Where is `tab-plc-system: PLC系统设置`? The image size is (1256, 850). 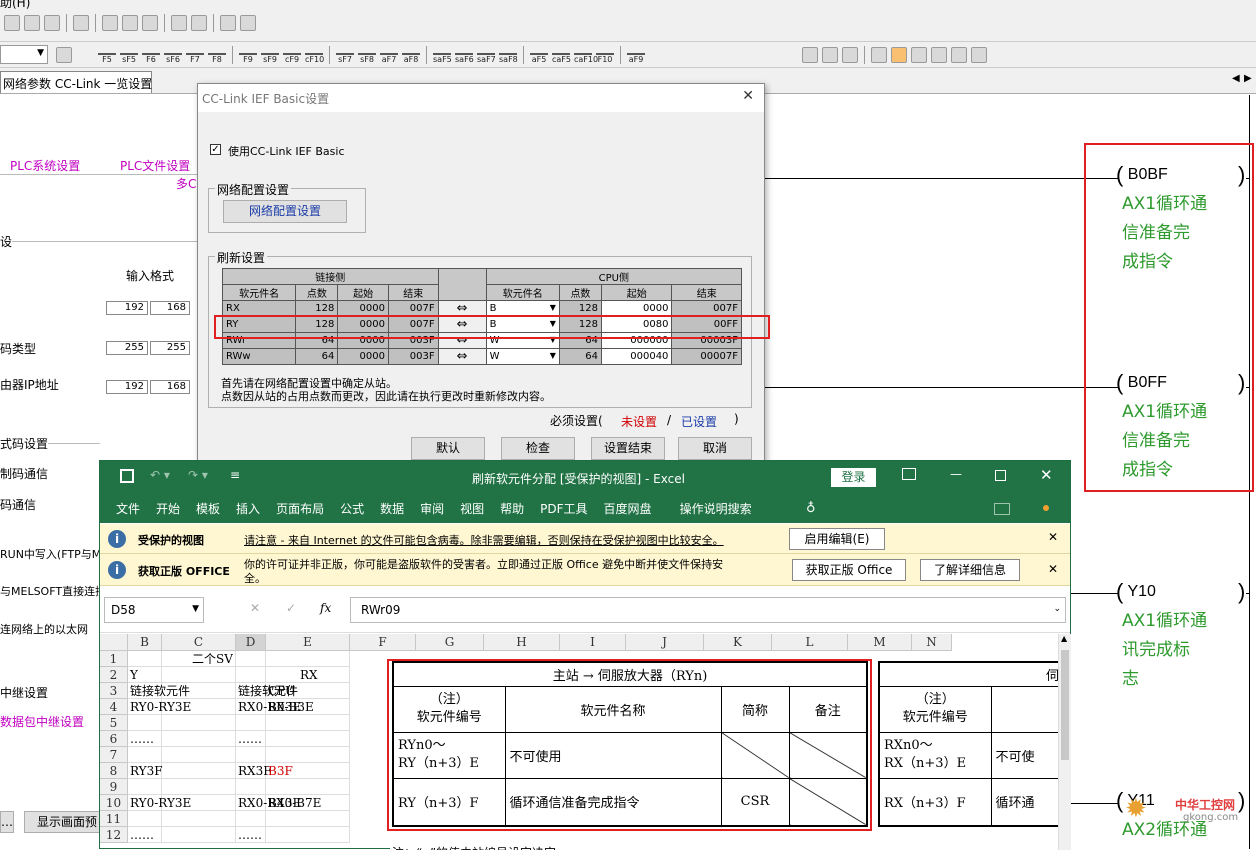 tab-plc-system: PLC系统设置 is located at coordinates (45, 165).